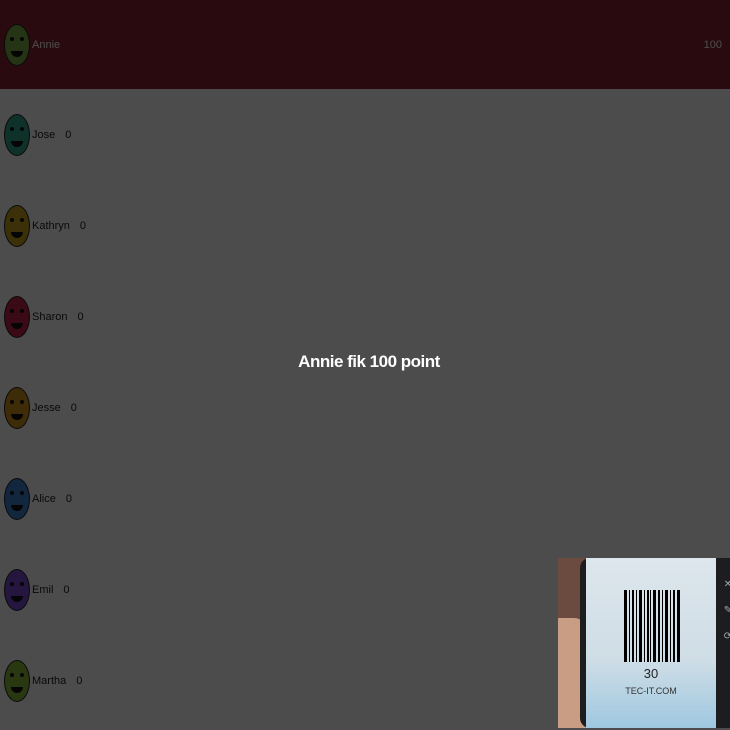  I want to click on camera-side-icons: ✕ ✎ ⟳, so click(726, 611).